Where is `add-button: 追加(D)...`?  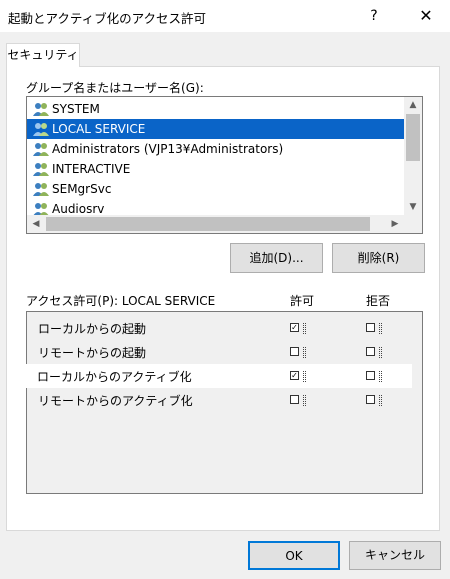
add-button: 追加(D)... is located at coordinates (276, 258).